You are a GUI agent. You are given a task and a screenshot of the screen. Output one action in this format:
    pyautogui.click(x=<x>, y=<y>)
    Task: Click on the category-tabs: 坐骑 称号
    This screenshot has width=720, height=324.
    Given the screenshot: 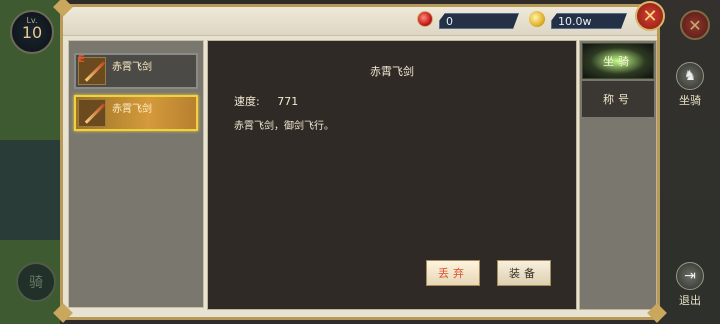 What is the action you would take?
    pyautogui.click(x=618, y=175)
    